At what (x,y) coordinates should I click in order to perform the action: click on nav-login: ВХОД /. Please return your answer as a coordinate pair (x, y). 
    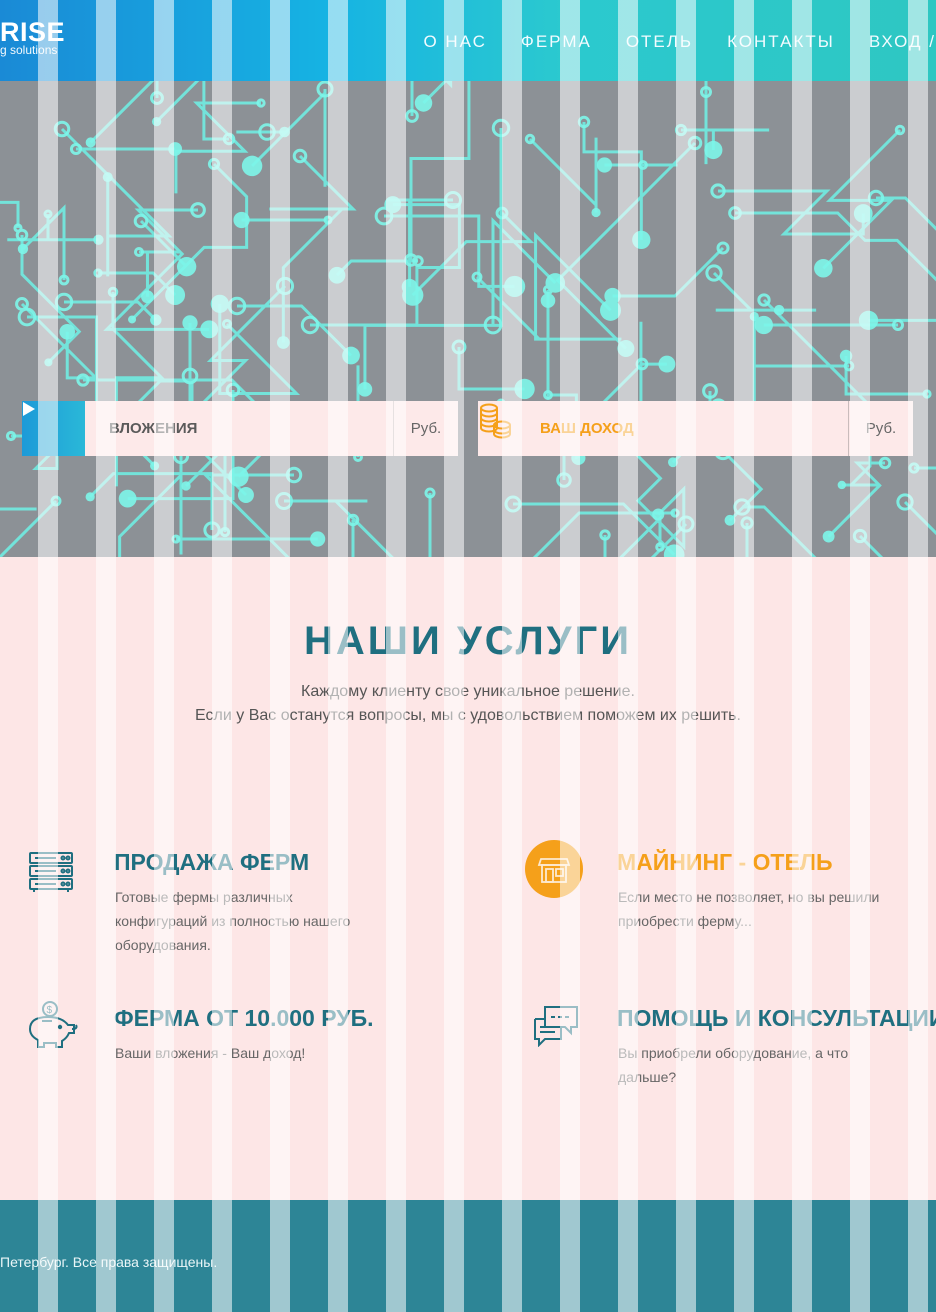
    Looking at the image, I should click on (902, 42).